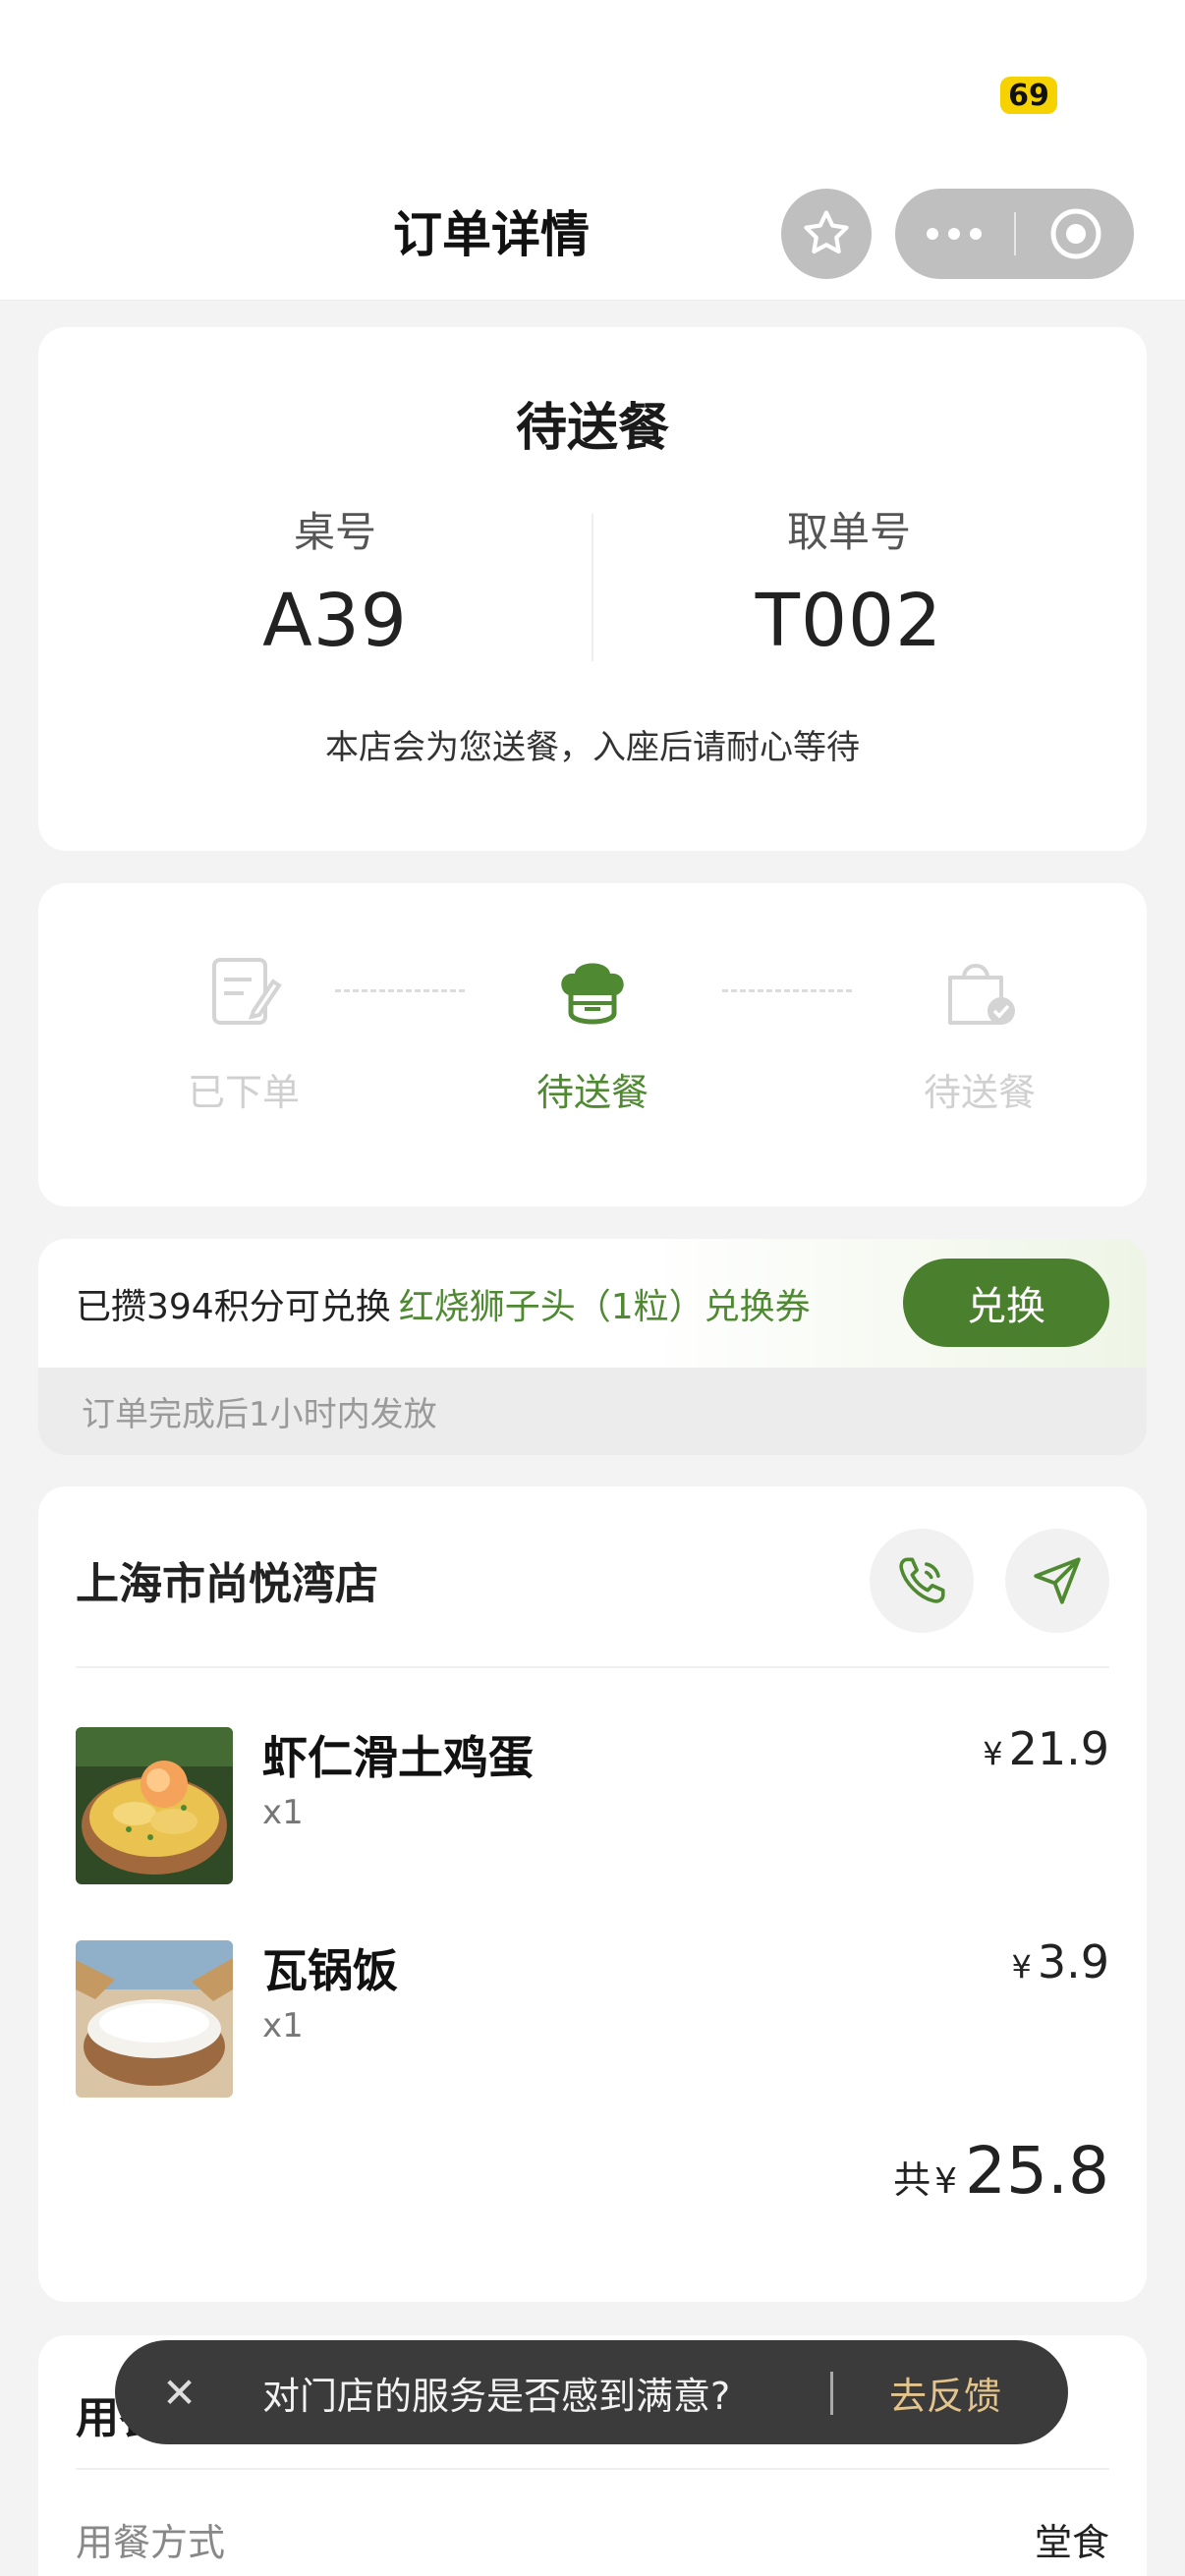 The width and height of the screenshot is (1185, 2576). What do you see at coordinates (227, 1584) in the screenshot?
I see `store-name: 上海市尚悦湾店` at bounding box center [227, 1584].